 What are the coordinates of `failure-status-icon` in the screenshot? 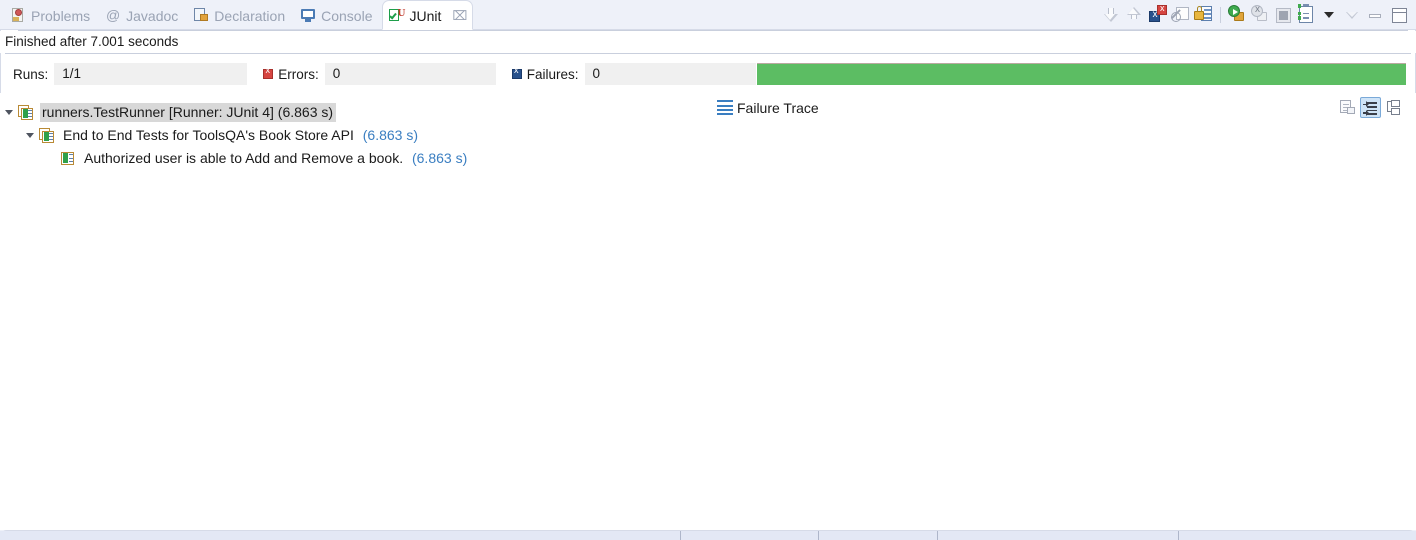 It's located at (516, 72).